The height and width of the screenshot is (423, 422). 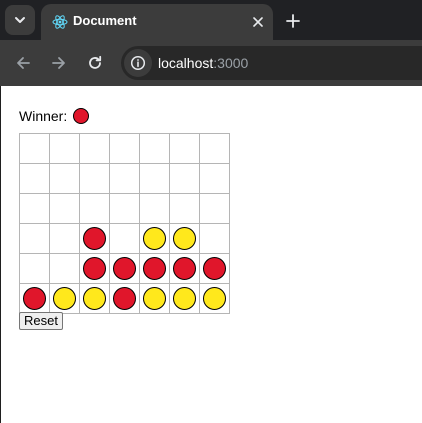 I want to click on forward-button, so click(x=59, y=63).